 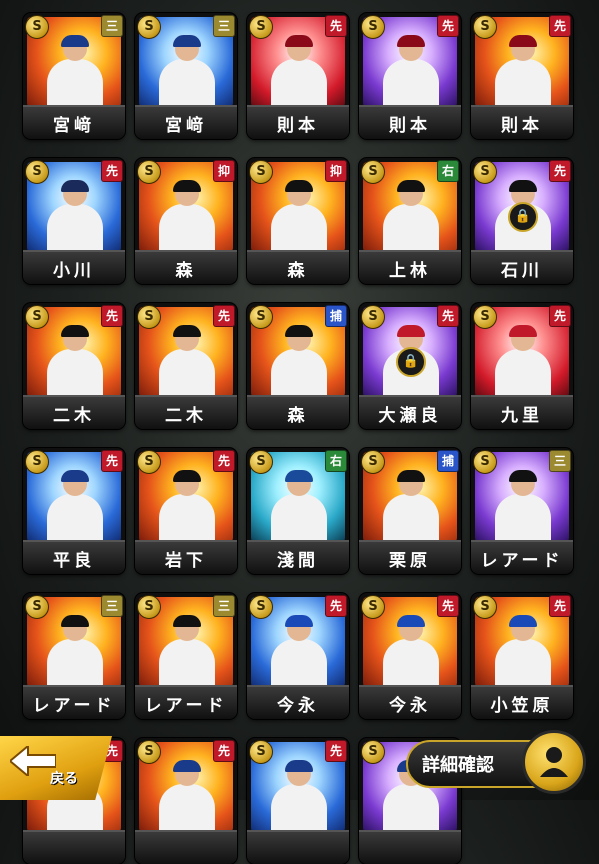 I want to click on player-card: S 捕森, so click(x=298, y=366).